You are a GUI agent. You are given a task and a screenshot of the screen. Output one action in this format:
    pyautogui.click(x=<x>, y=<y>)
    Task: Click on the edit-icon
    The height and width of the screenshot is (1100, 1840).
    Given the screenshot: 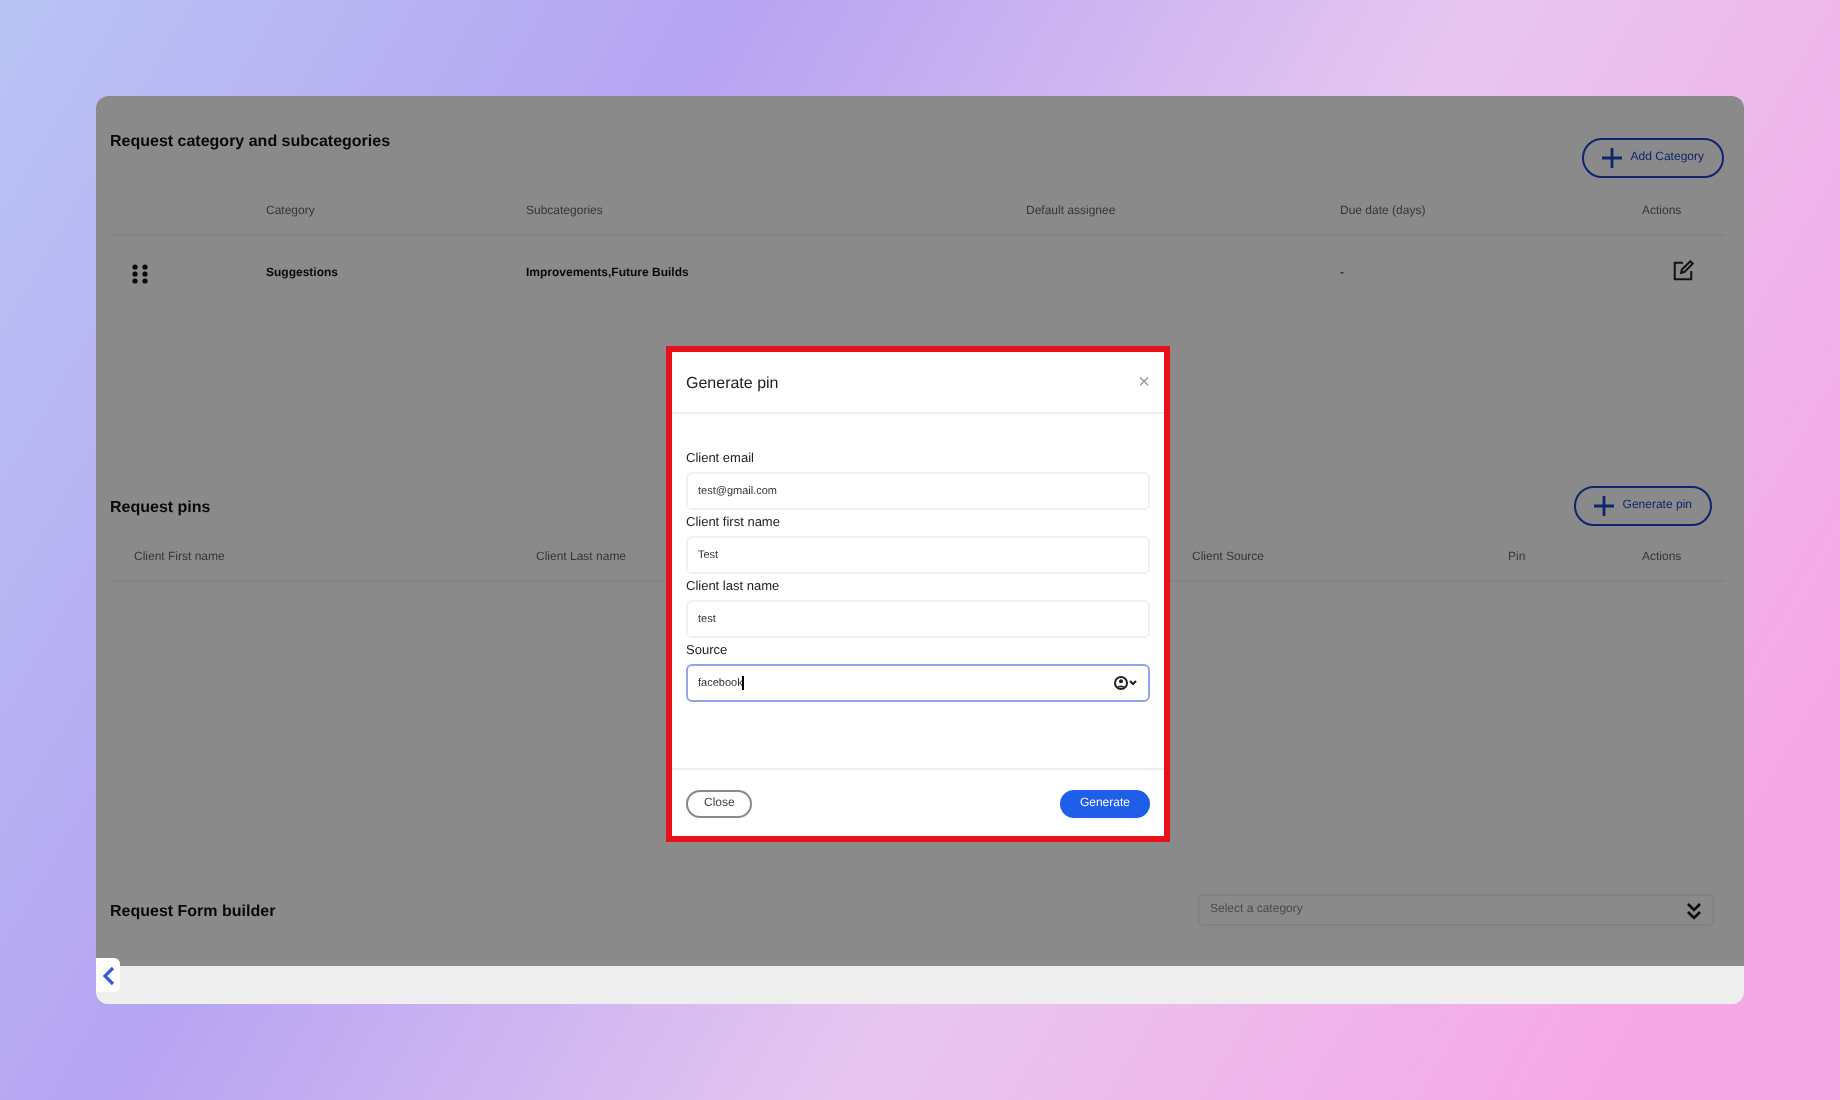 What is the action you would take?
    pyautogui.click(x=1683, y=271)
    